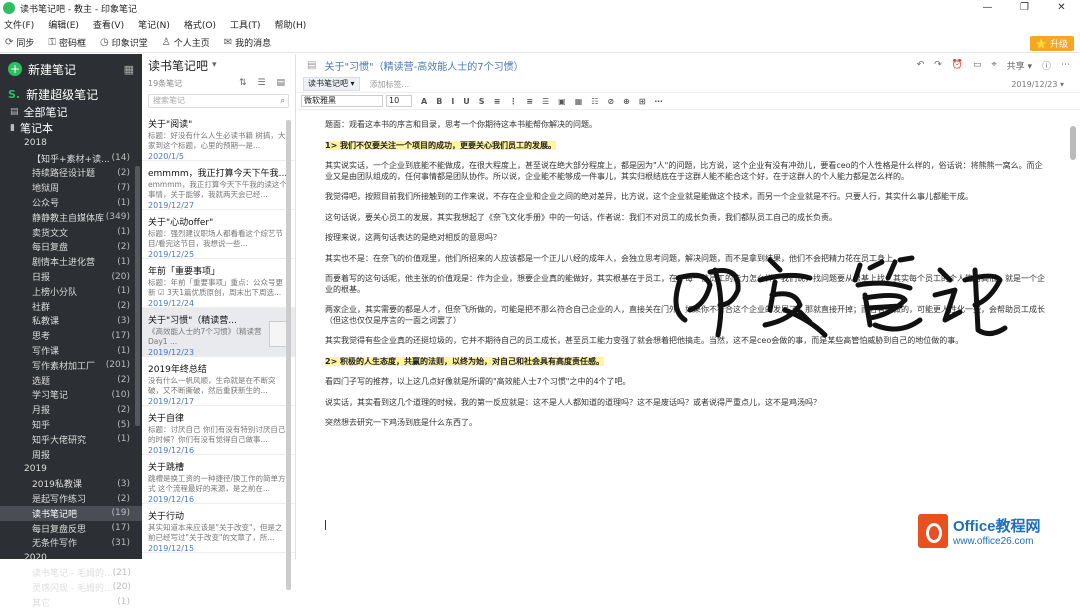 The height and width of the screenshot is (610, 1080). Describe the element at coordinates (291, 24) in the screenshot. I see `menu-help: 帮助(H)` at that location.